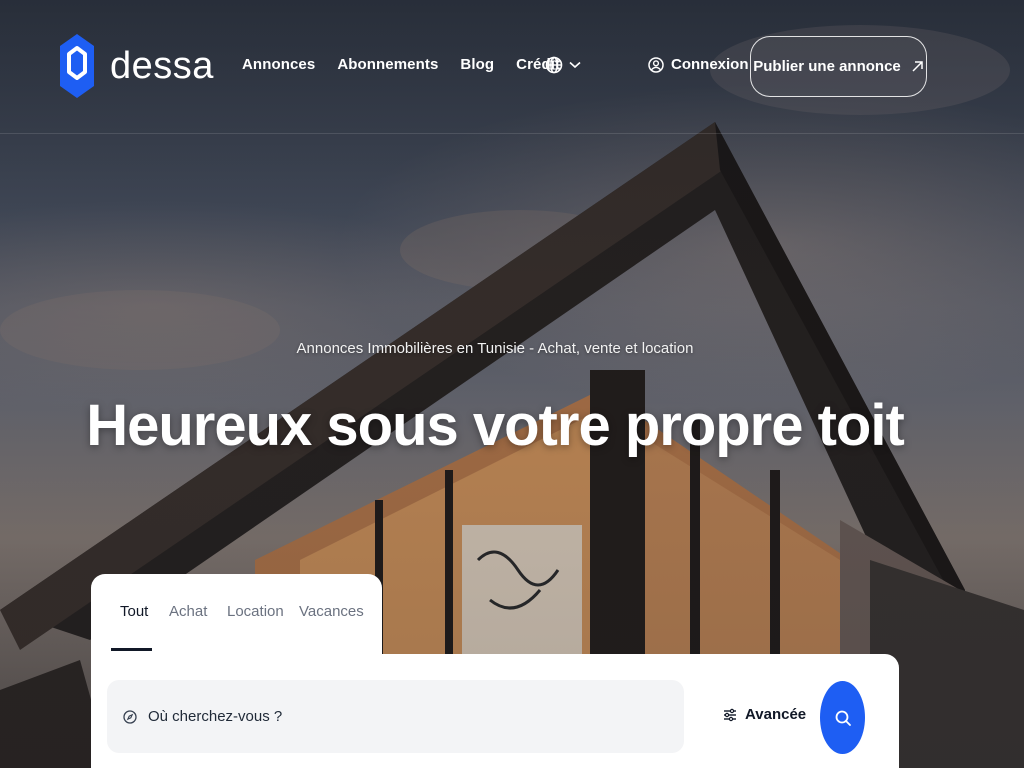 This screenshot has height=768, width=1024. What do you see at coordinates (827, 66) in the screenshot?
I see `publish-listing-label: Publier une annonce` at bounding box center [827, 66].